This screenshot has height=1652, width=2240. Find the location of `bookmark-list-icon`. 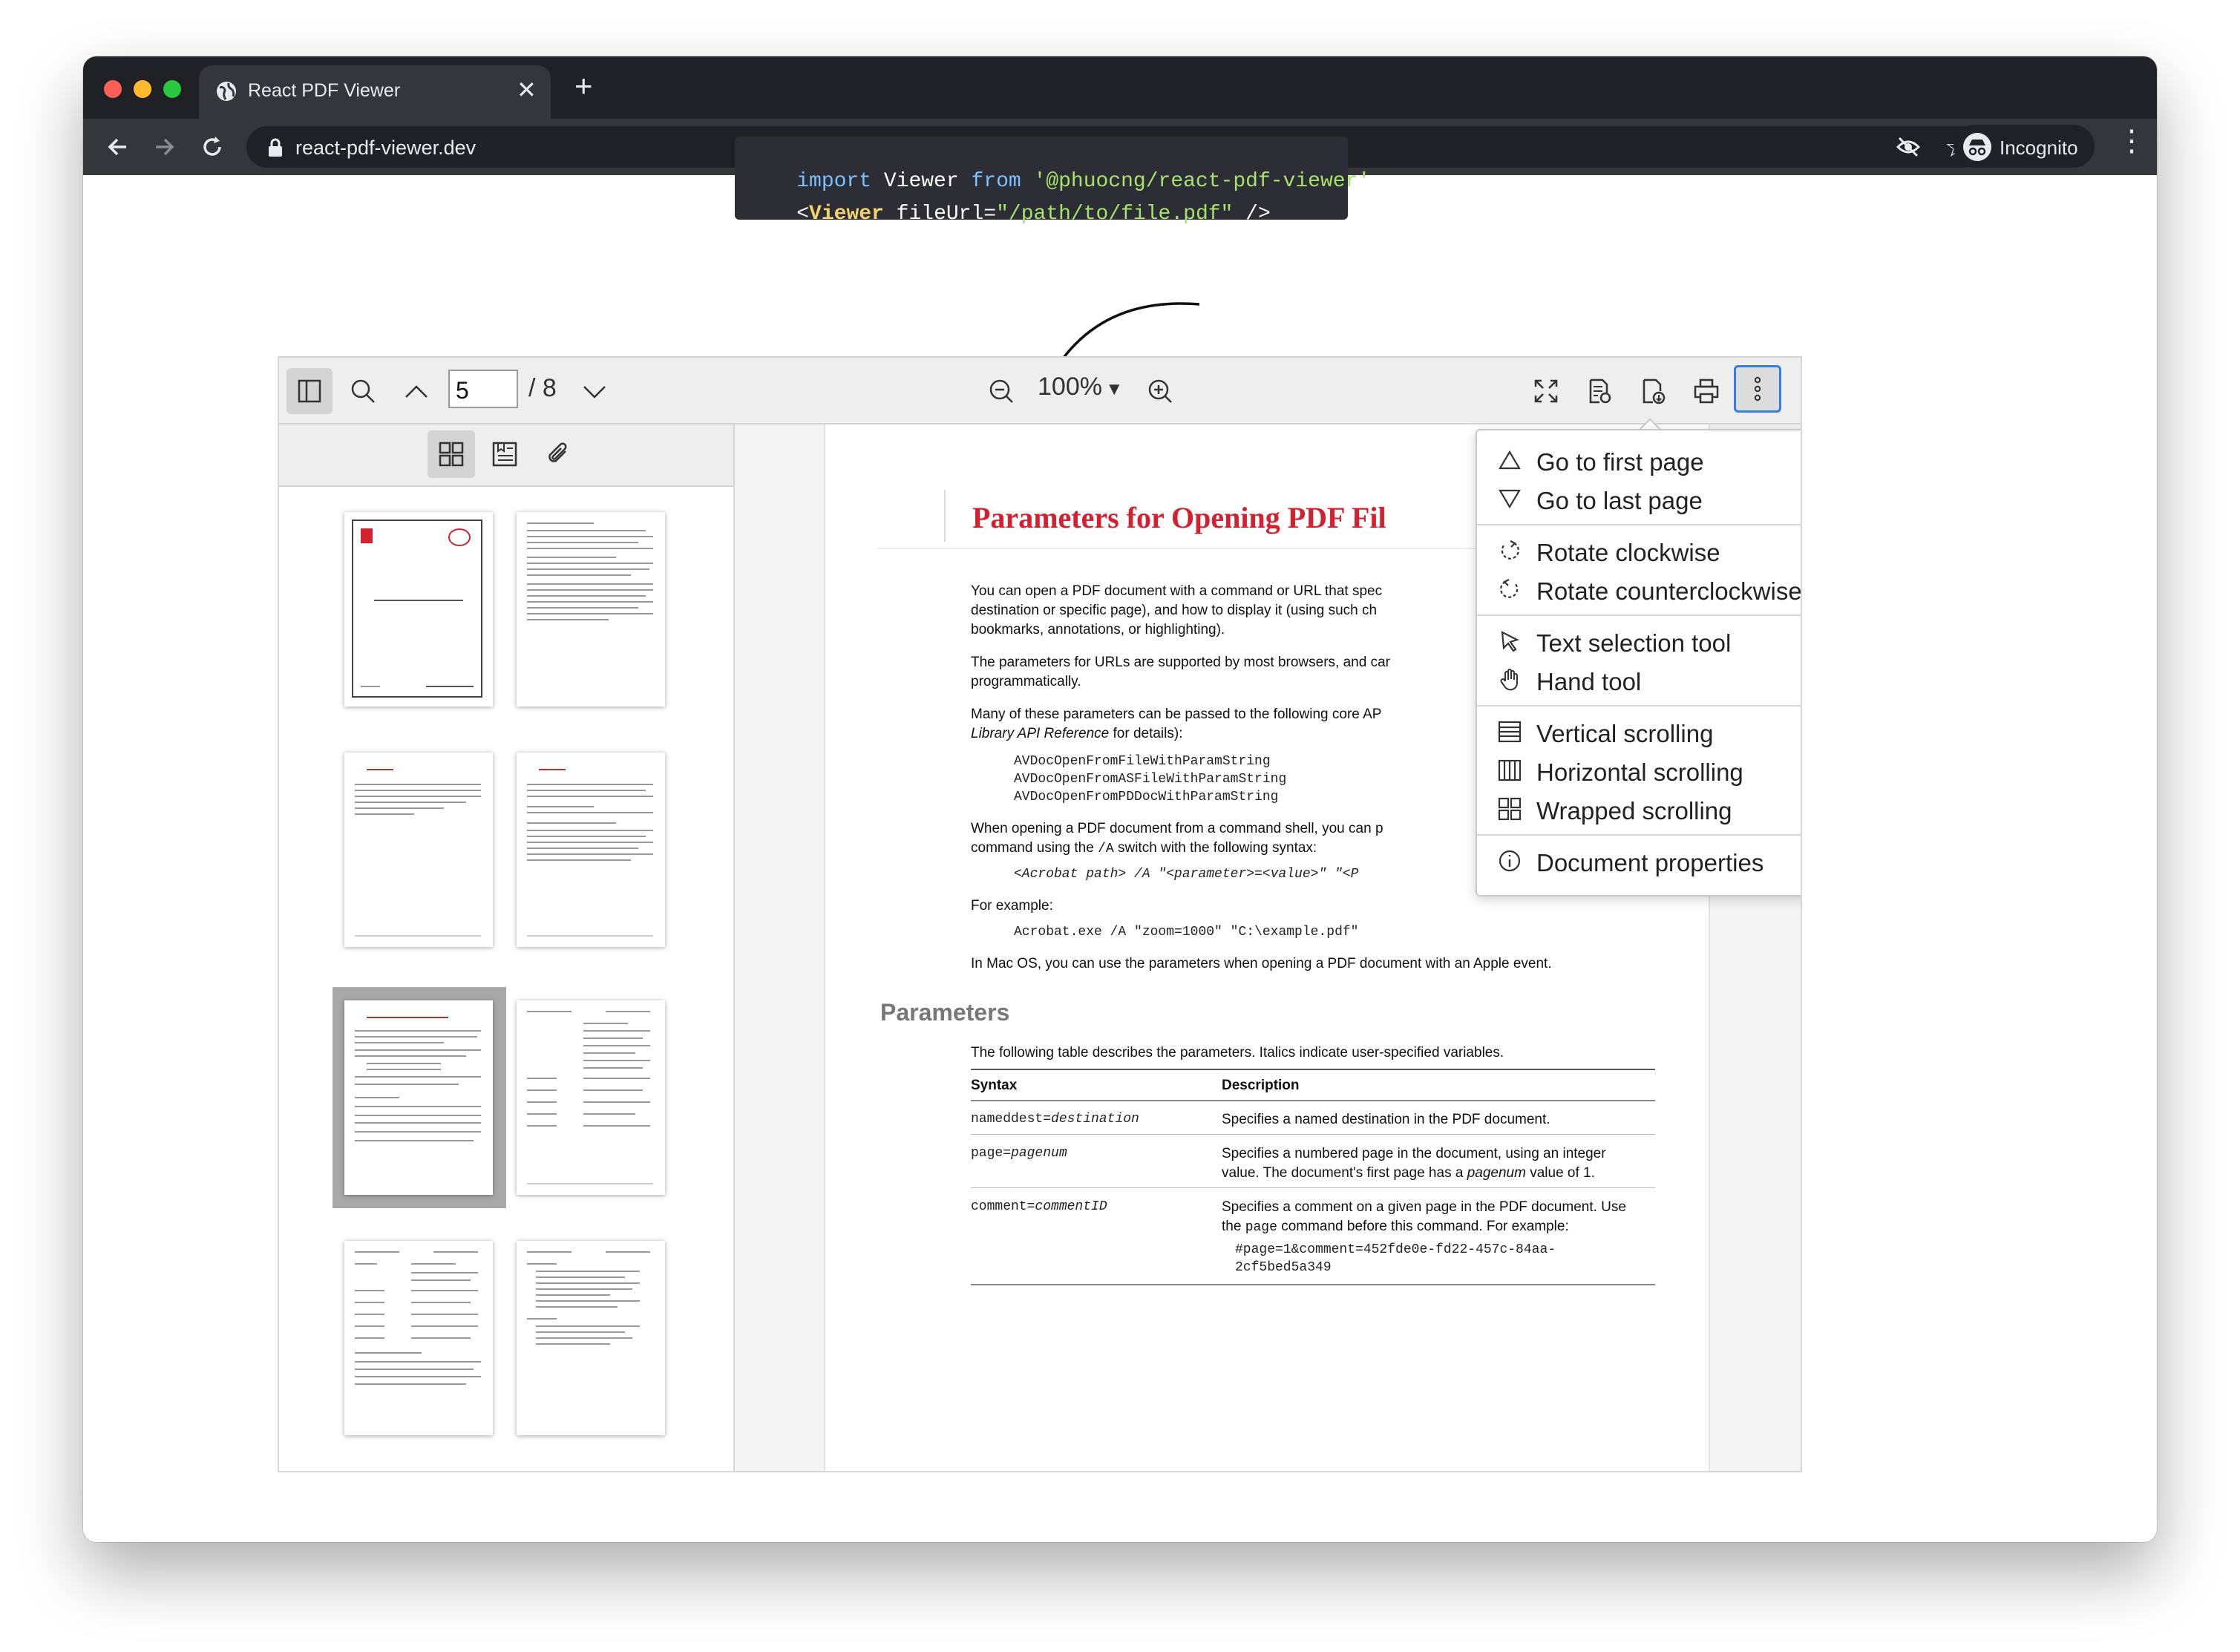

bookmark-list-icon is located at coordinates (505, 454).